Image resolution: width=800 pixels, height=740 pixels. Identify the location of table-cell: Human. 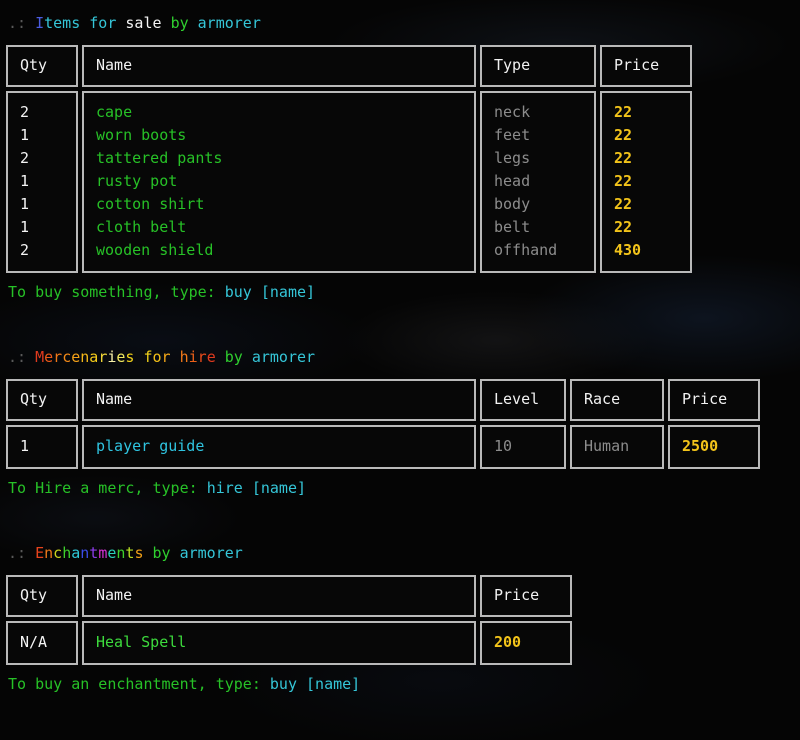
(607, 446).